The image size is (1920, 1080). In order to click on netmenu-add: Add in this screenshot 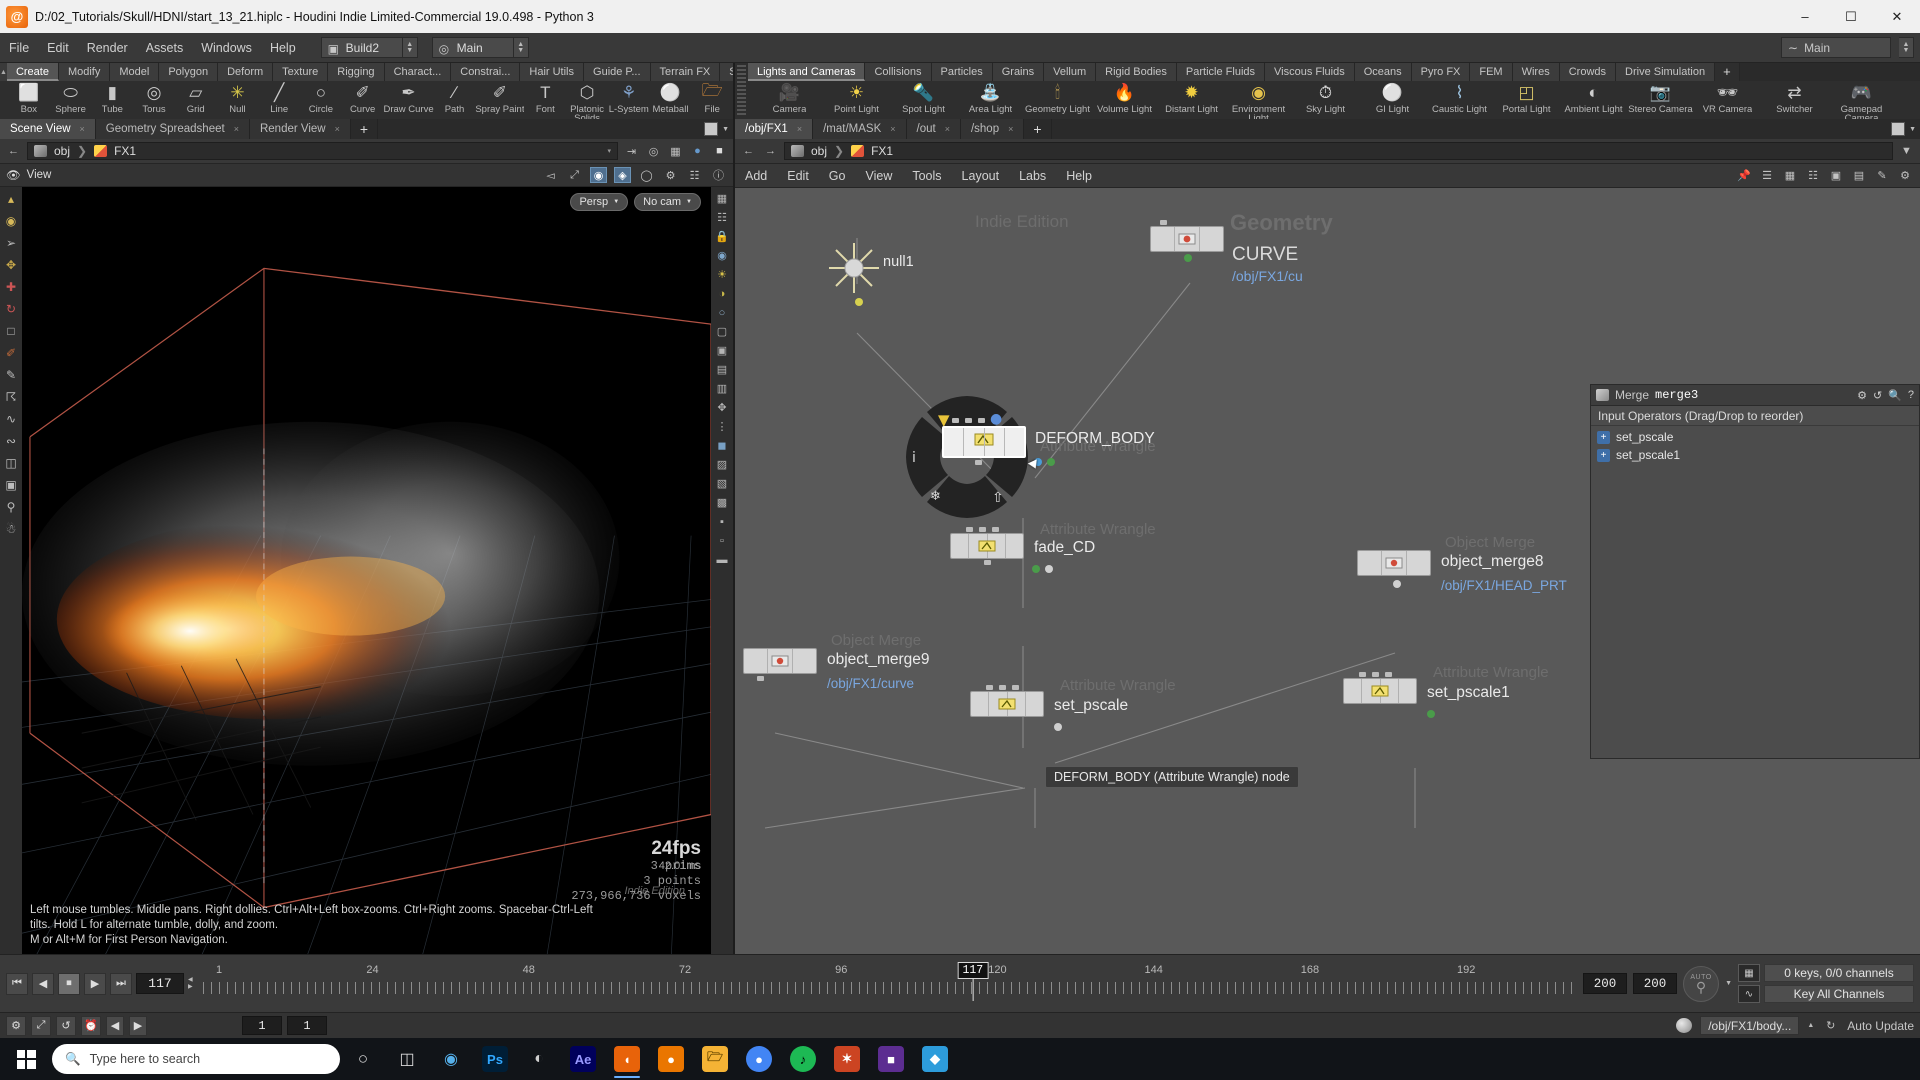, I will do `click(756, 176)`.